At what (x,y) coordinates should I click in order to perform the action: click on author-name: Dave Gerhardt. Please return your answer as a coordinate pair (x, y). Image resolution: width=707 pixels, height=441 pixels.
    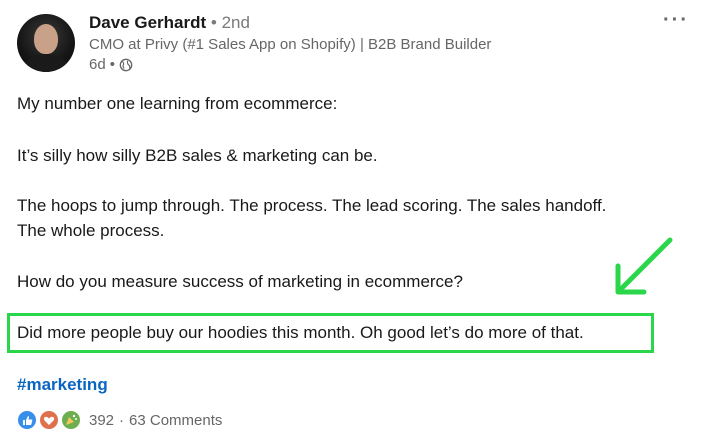
    Looking at the image, I should click on (147, 22).